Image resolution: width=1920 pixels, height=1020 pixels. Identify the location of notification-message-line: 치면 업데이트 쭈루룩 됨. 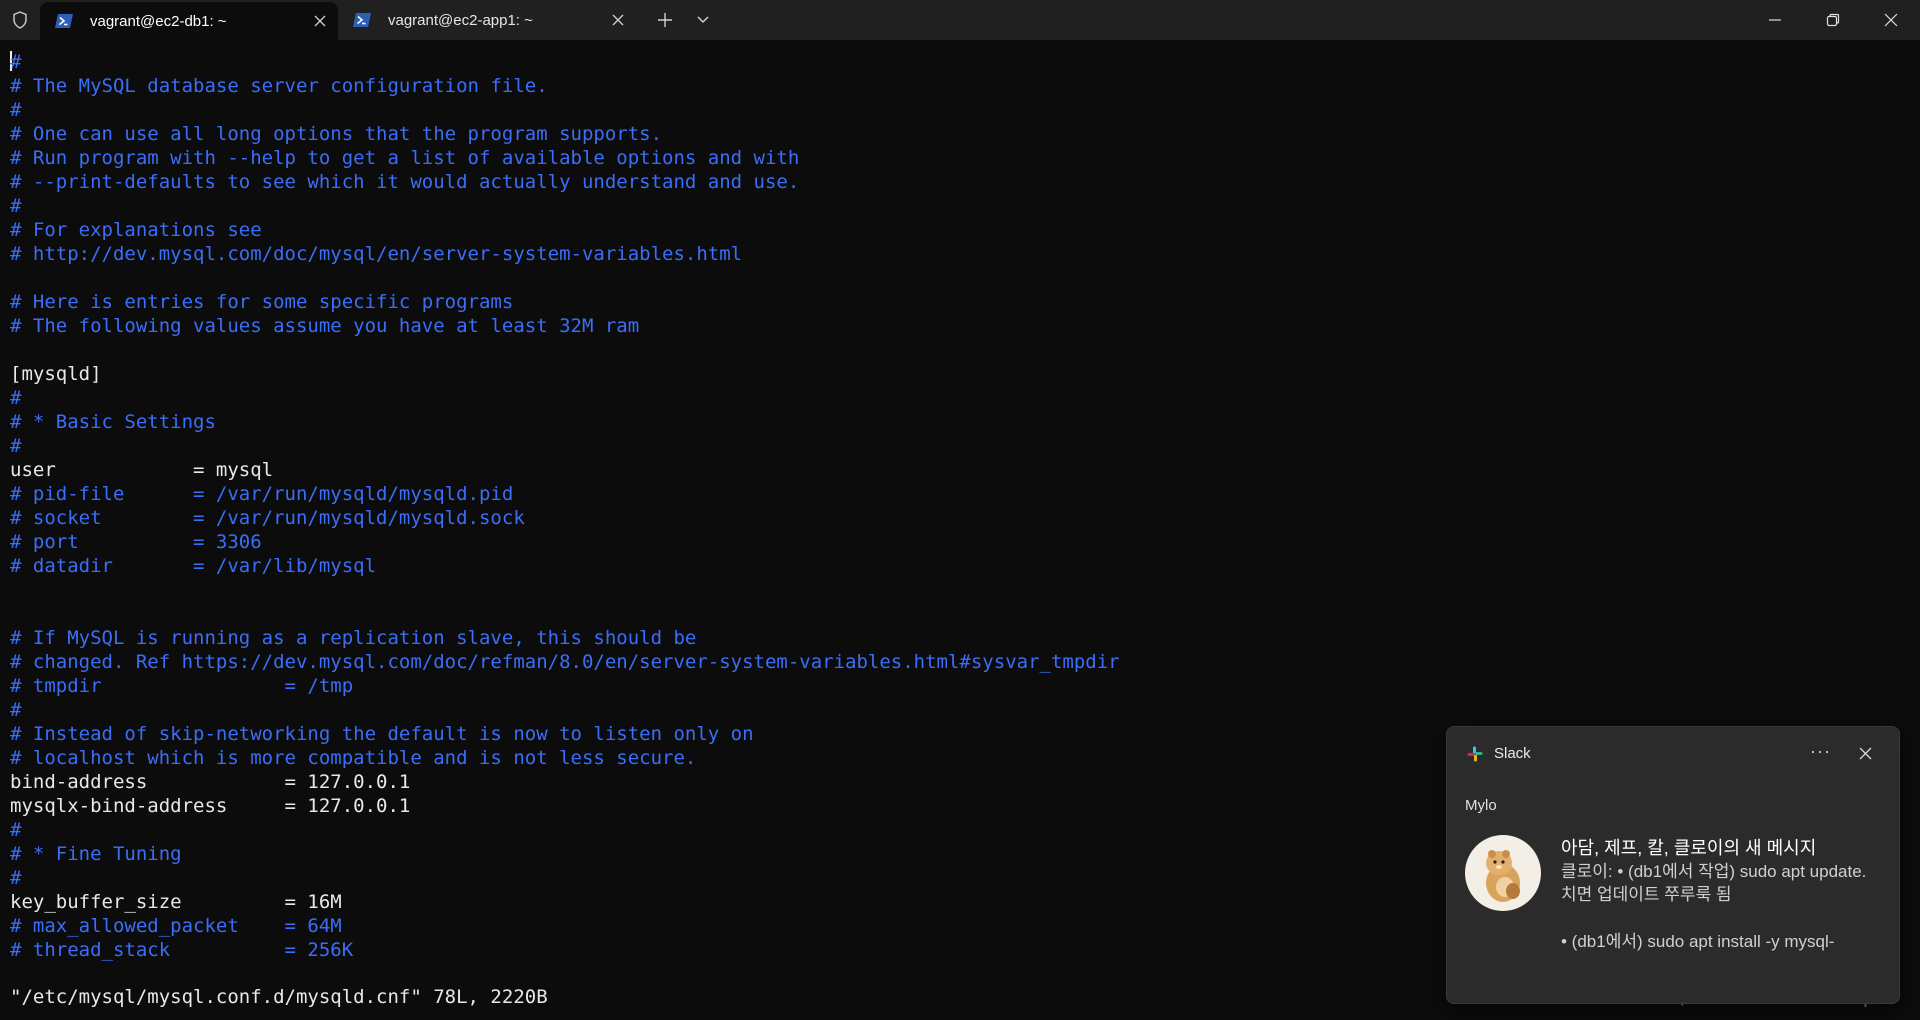
(1646, 894).